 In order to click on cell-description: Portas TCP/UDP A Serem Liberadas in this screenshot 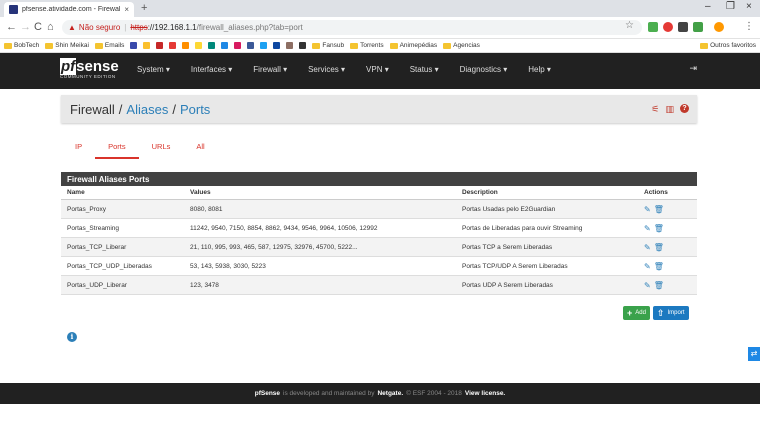, I will do `click(547, 266)`.